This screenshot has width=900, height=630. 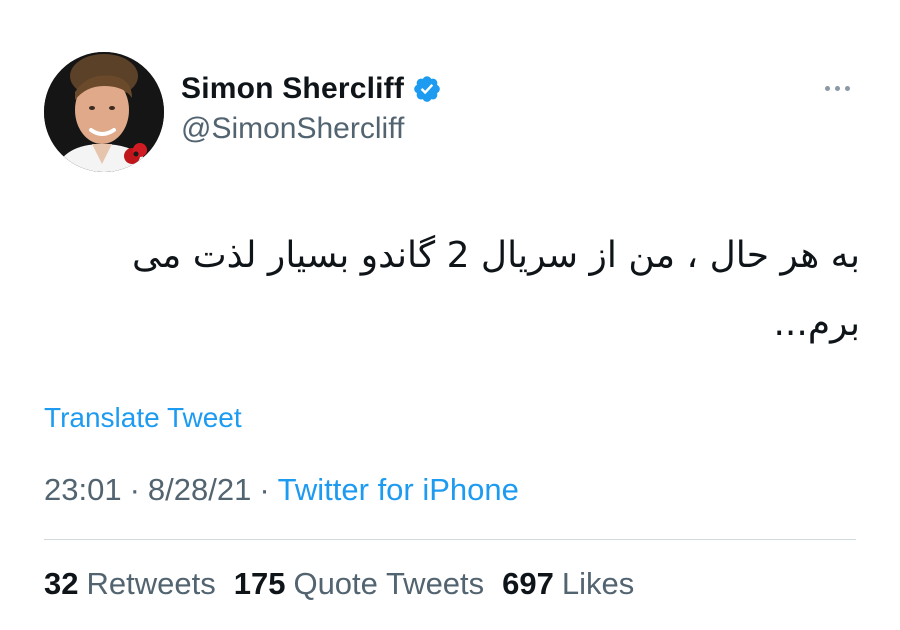 I want to click on likes-stat: 697 Likes, so click(x=568, y=584).